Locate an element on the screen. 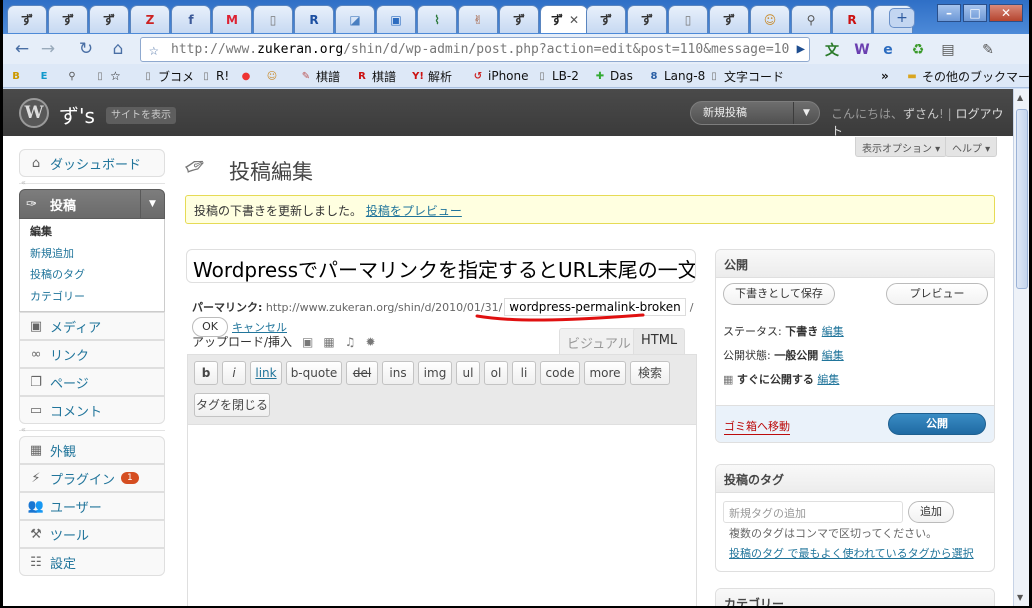  bookmark-star-icon: ☆ is located at coordinates (154, 49).